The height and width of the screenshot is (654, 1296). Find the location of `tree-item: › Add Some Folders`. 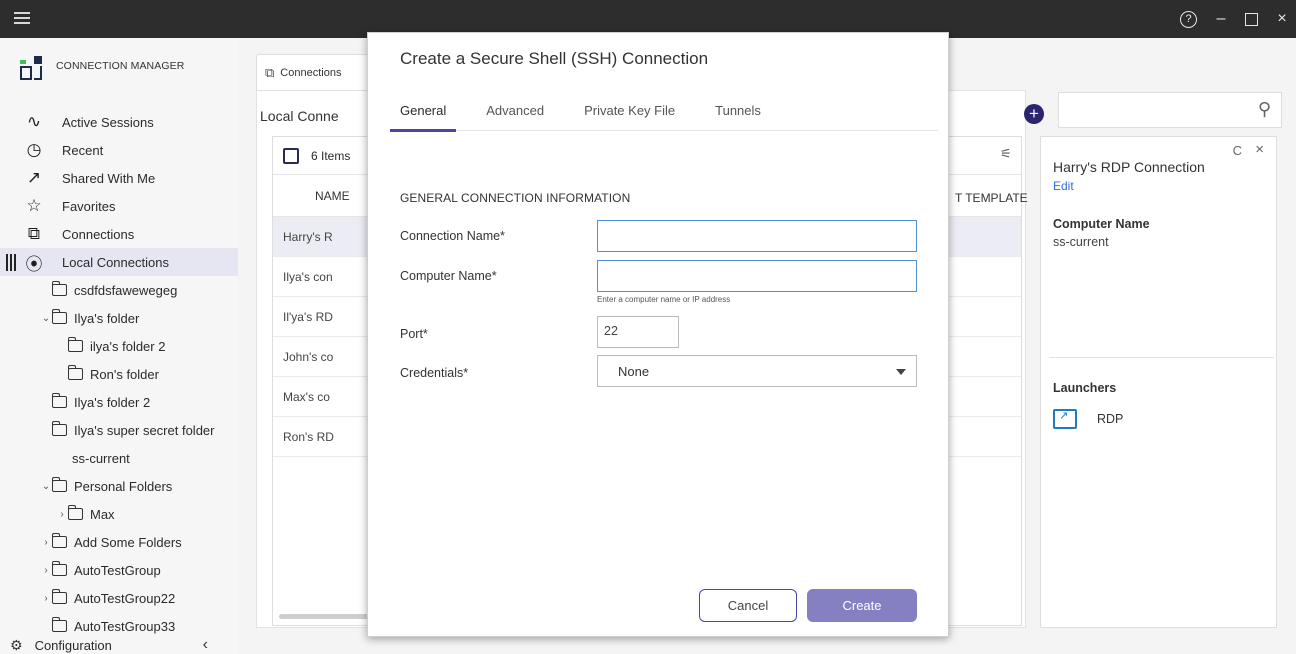

tree-item: › Add Some Folders is located at coordinates (119, 542).